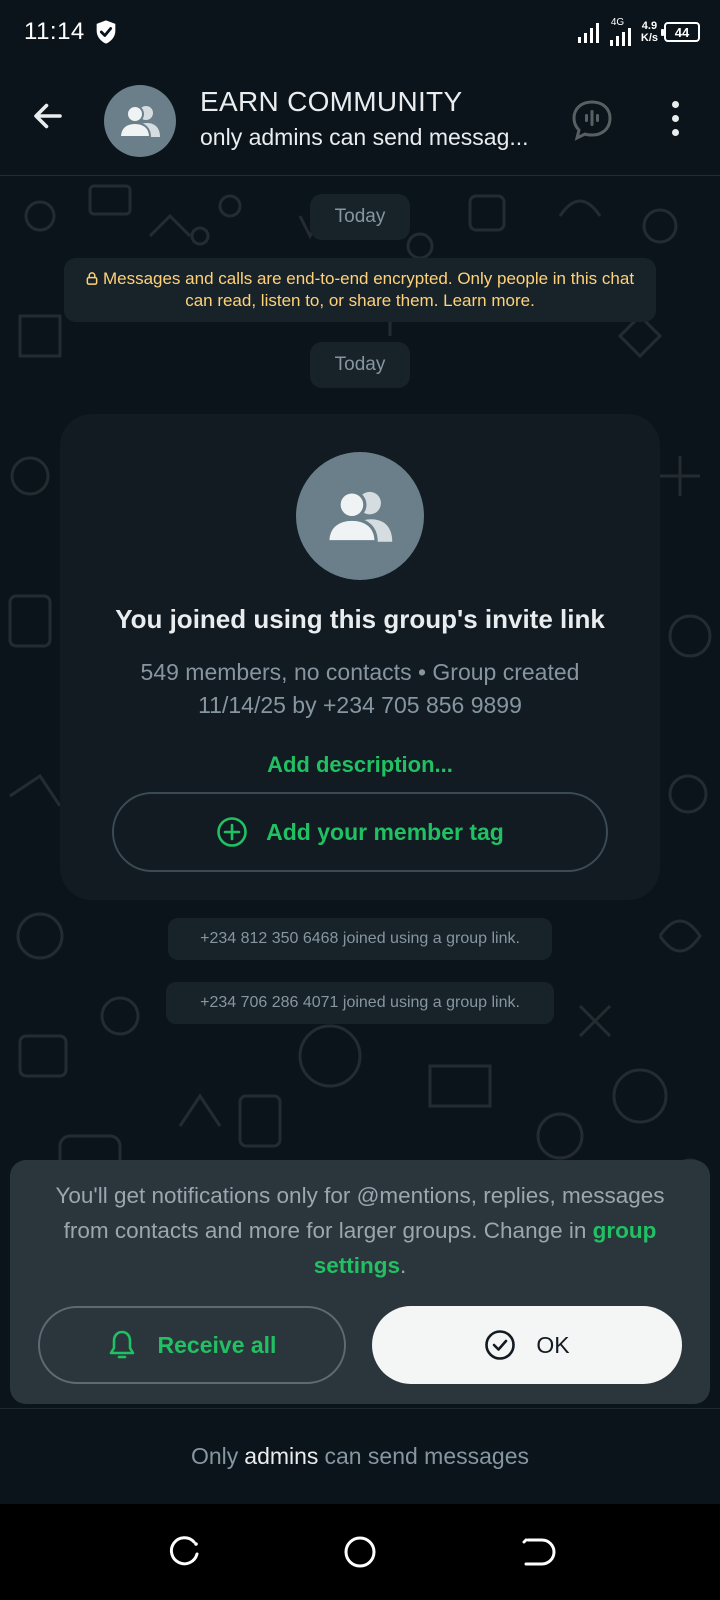 The width and height of the screenshot is (720, 1600). Describe the element at coordinates (649, 26) in the screenshot. I see `speed-value: 4.9` at that location.